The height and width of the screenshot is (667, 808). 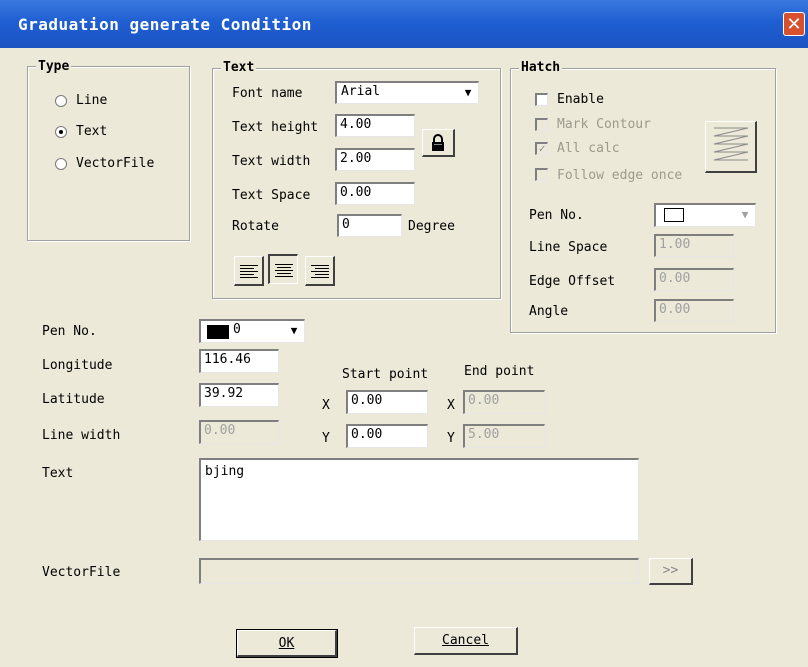 I want to click on align-right-button, so click(x=320, y=271).